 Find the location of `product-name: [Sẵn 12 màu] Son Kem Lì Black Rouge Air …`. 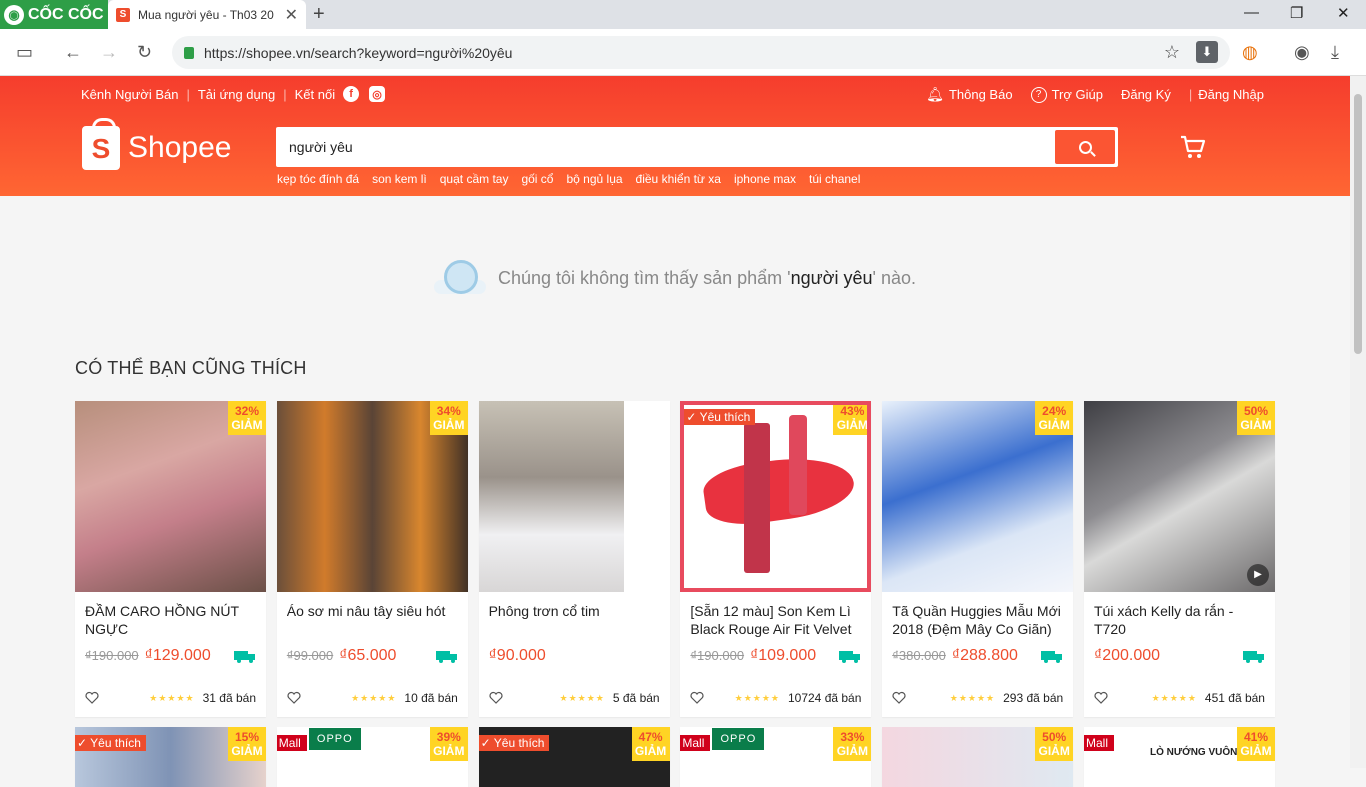

product-name: [Sẵn 12 màu] Son Kem Lì Black Rouge Air … is located at coordinates (771, 620).